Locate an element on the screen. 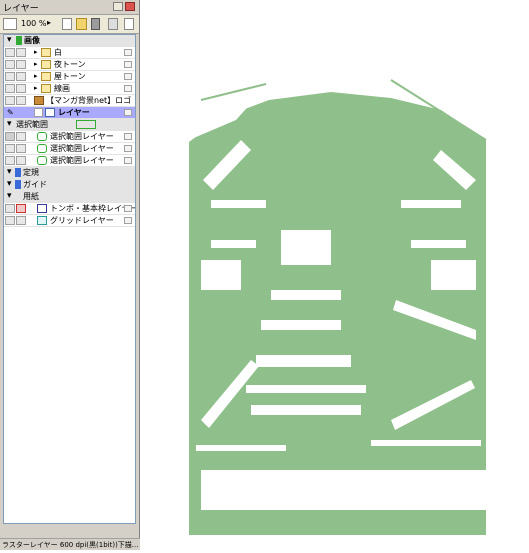 The image size is (529, 553). panel-title: レイヤー is located at coordinates (21, 9).